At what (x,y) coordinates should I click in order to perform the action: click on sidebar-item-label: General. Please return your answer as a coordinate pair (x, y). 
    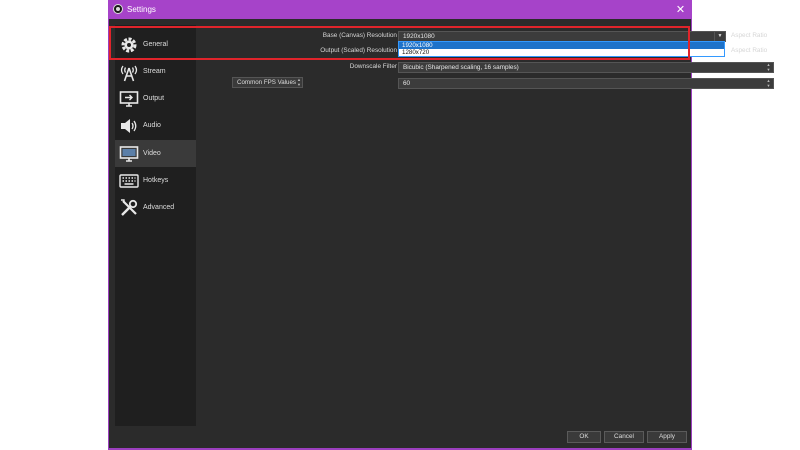
    Looking at the image, I should click on (155, 44).